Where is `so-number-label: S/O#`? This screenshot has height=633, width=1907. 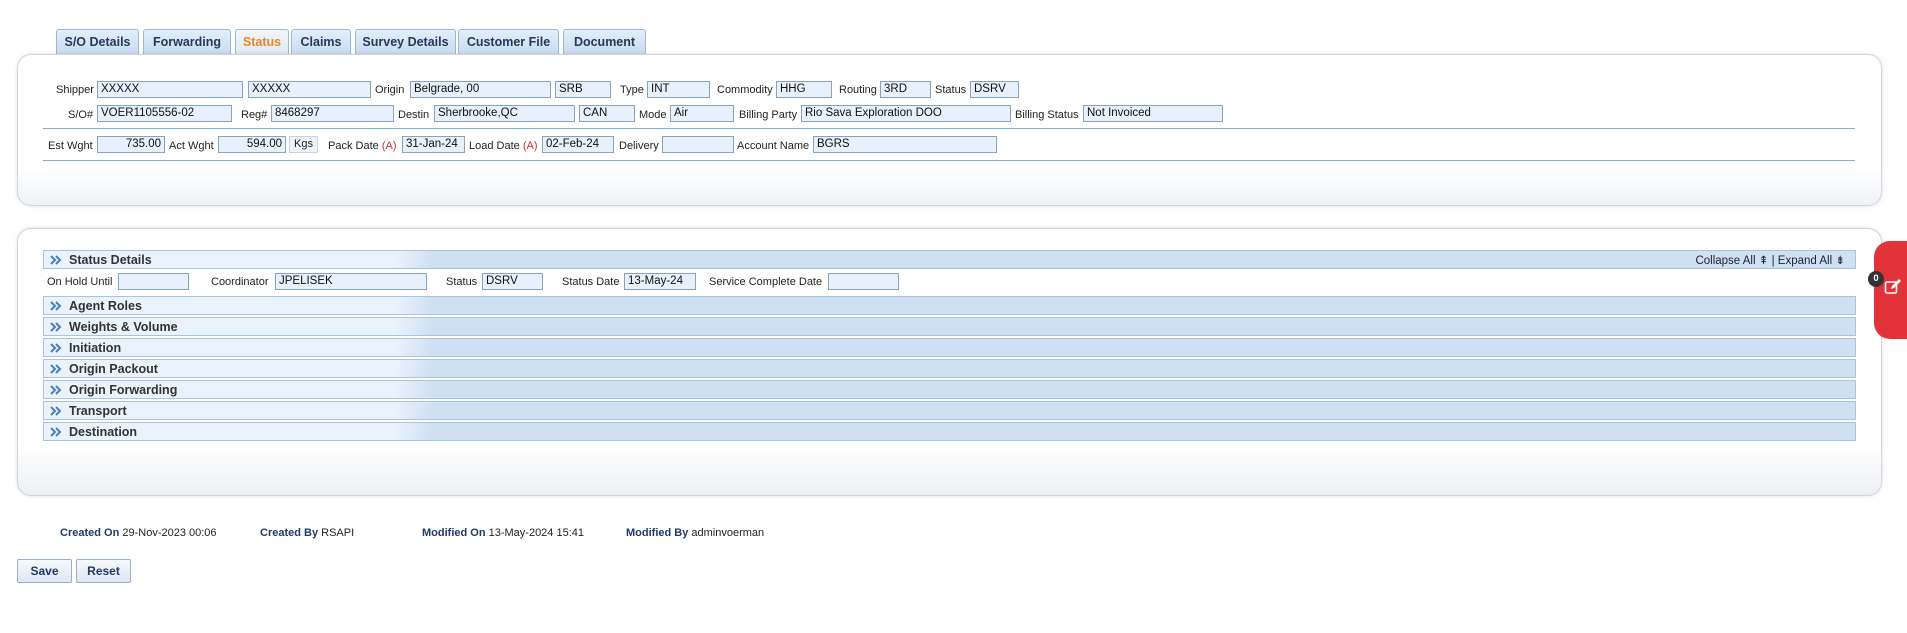
so-number-label: S/O# is located at coordinates (81, 115).